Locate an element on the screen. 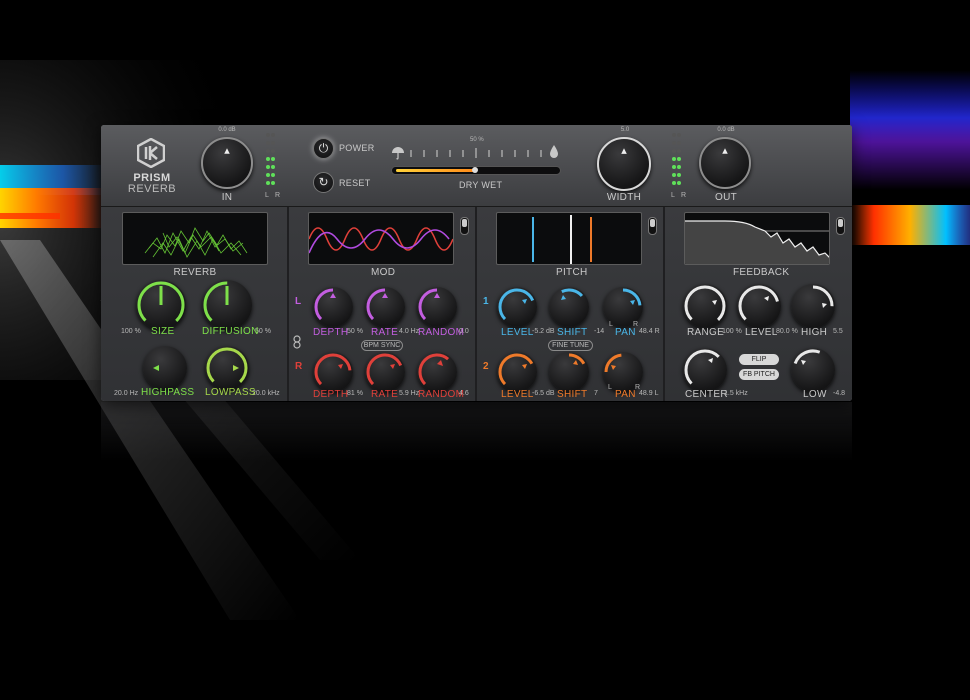  drywet-value: 50 % is located at coordinates (477, 140).